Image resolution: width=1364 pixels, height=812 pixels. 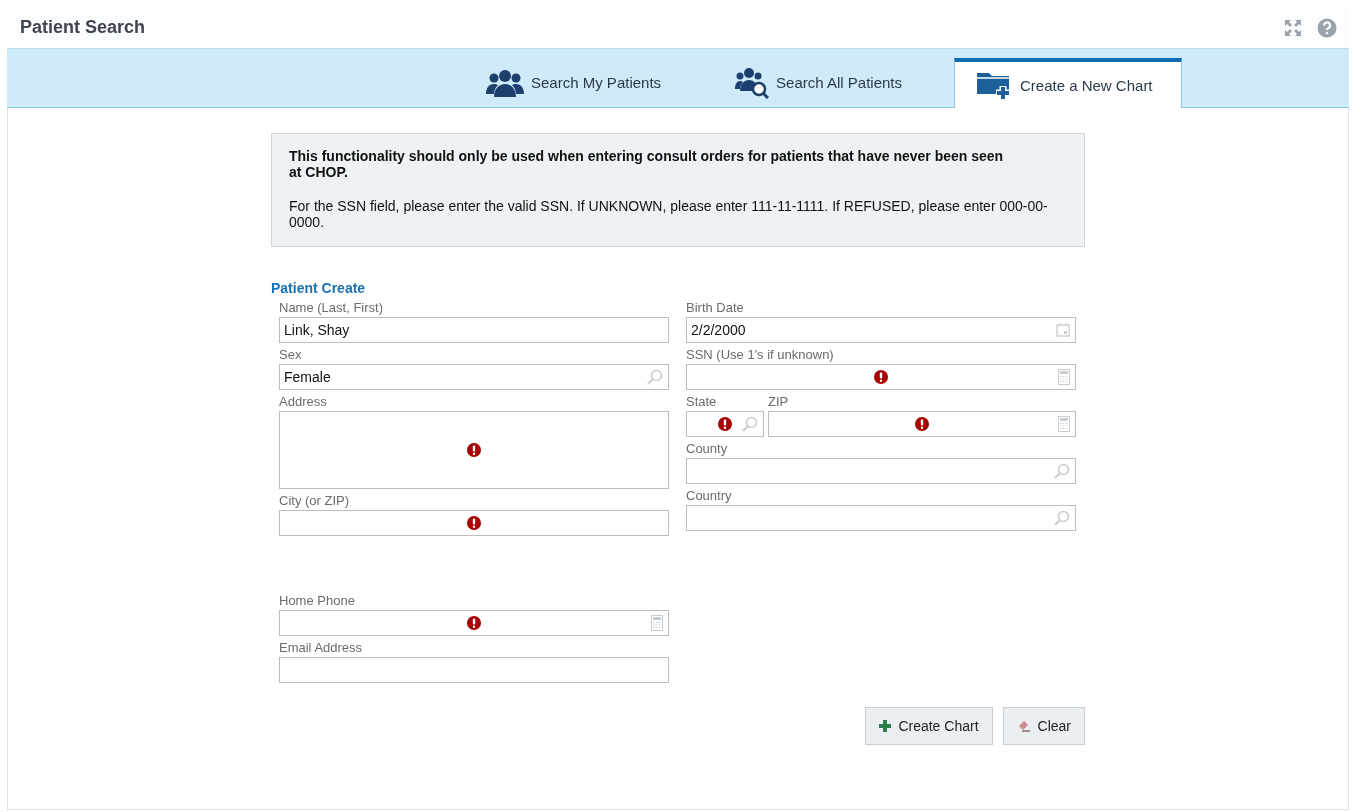 I want to click on plus-icon, so click(x=885, y=726).